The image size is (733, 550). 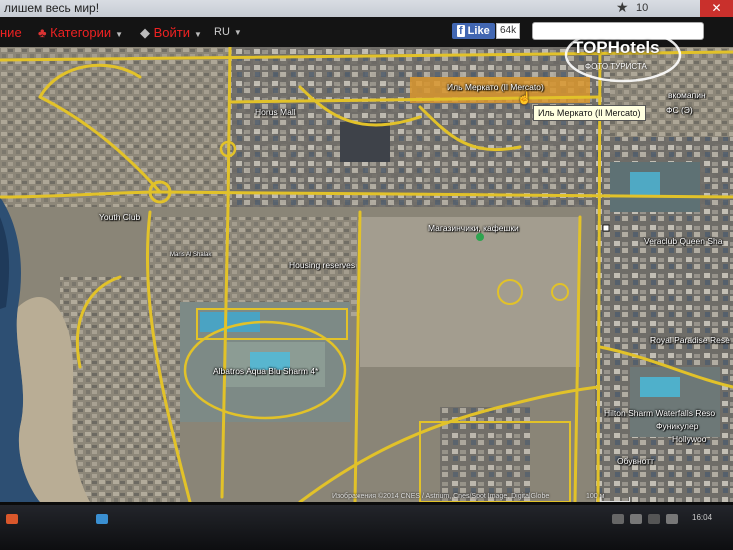 I want to click on network-icon, so click(x=654, y=519).